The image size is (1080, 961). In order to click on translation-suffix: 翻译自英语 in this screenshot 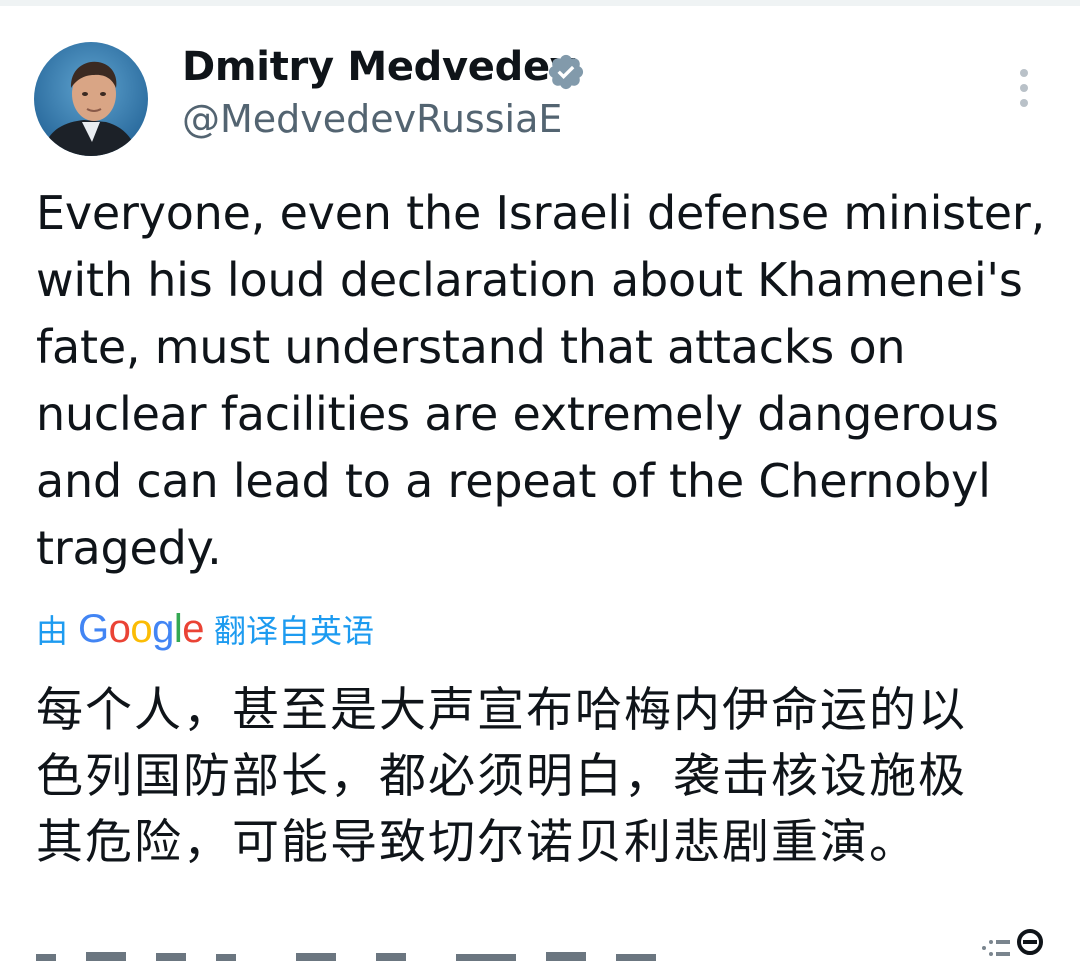, I will do `click(294, 631)`.